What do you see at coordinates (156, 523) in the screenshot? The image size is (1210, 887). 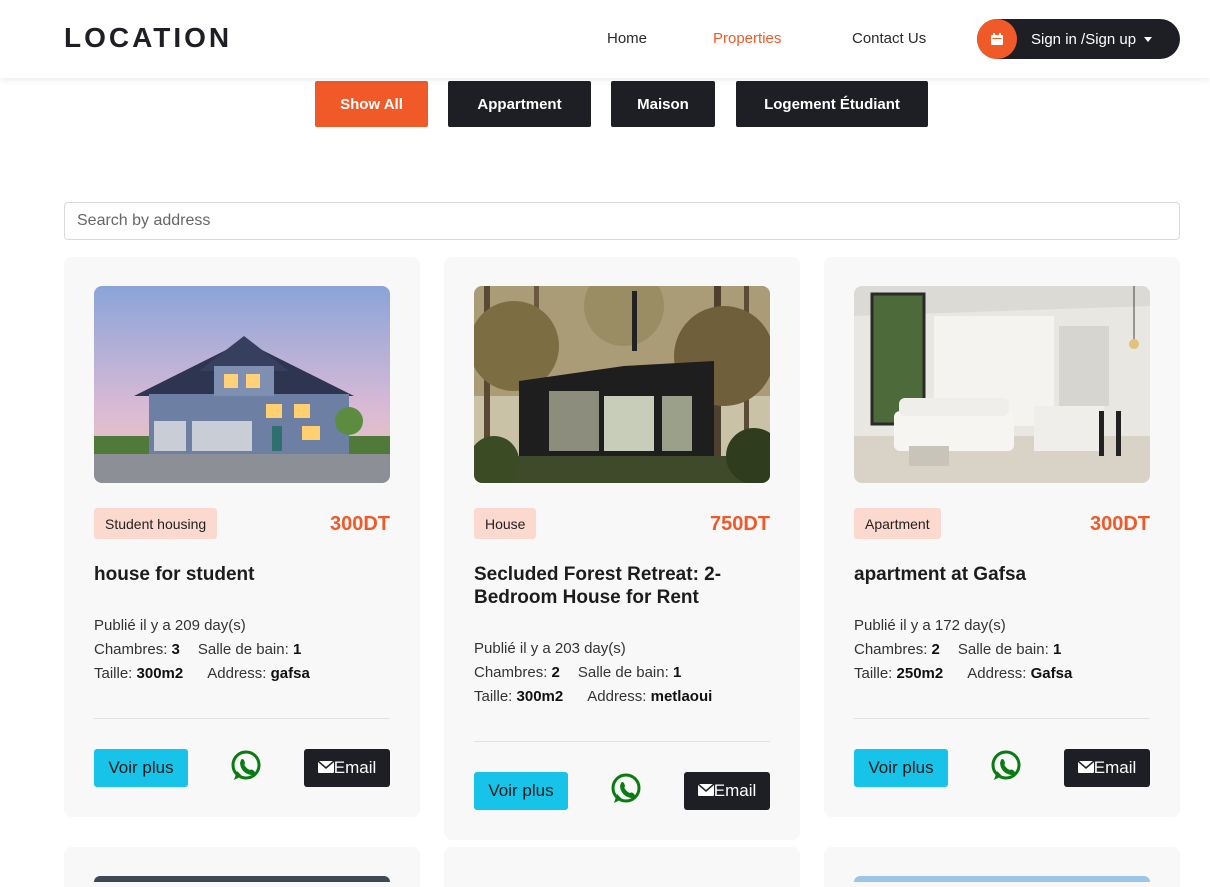 I see `property-type-badge: Student housing` at bounding box center [156, 523].